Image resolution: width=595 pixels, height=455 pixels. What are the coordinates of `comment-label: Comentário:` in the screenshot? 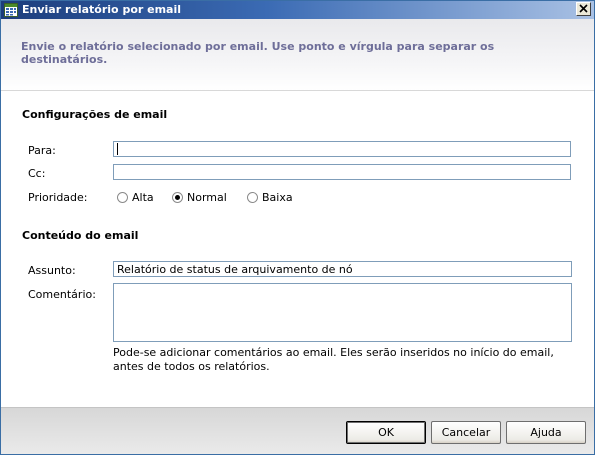 It's located at (62, 294).